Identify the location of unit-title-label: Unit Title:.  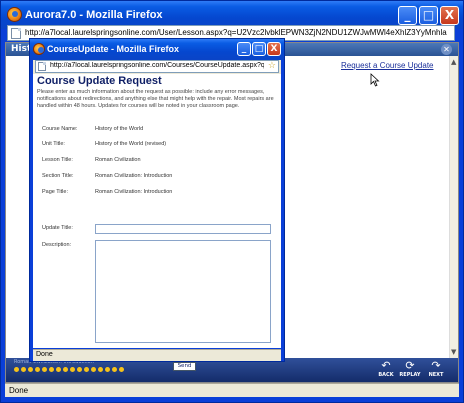
(53, 144).